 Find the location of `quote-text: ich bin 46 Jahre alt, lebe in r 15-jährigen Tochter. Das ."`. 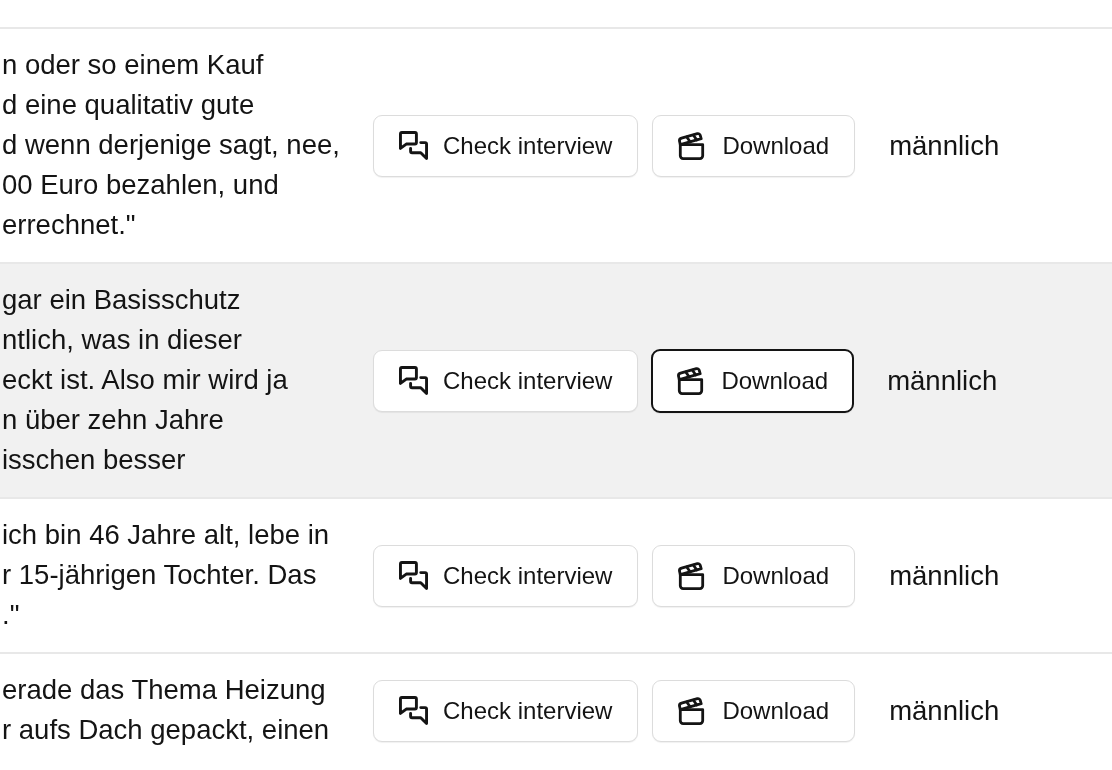

quote-text: ich bin 46 Jahre alt, lebe in r 15-jährigen Tochter. Das ." is located at coordinates (166, 575).